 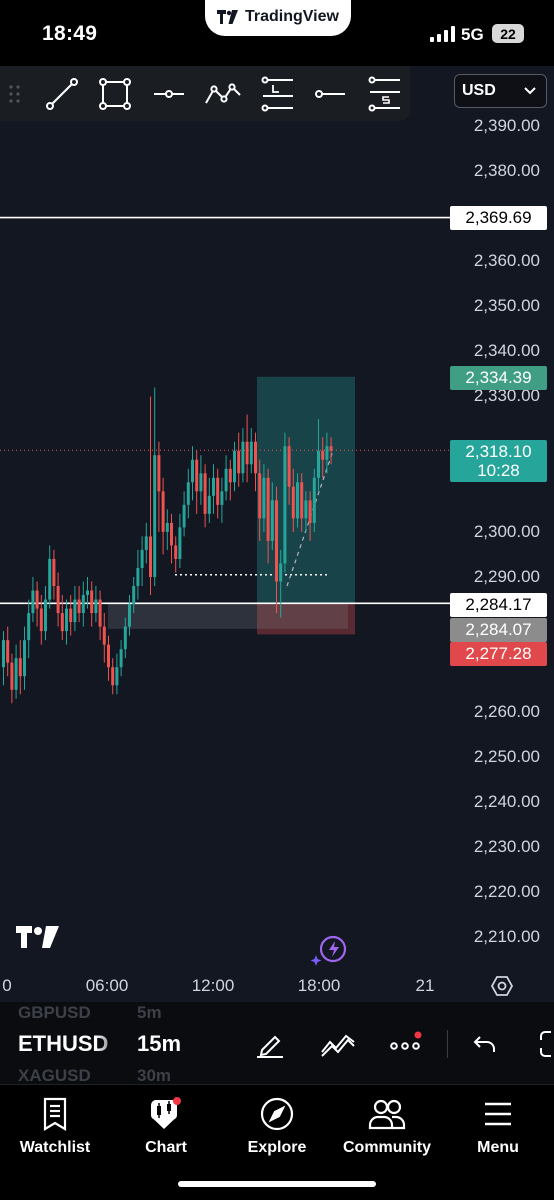 I want to click on symbol-bar: GBPUSD 5m ETHUSD 15m XAGUSD 30m, so click(x=277, y=1043).